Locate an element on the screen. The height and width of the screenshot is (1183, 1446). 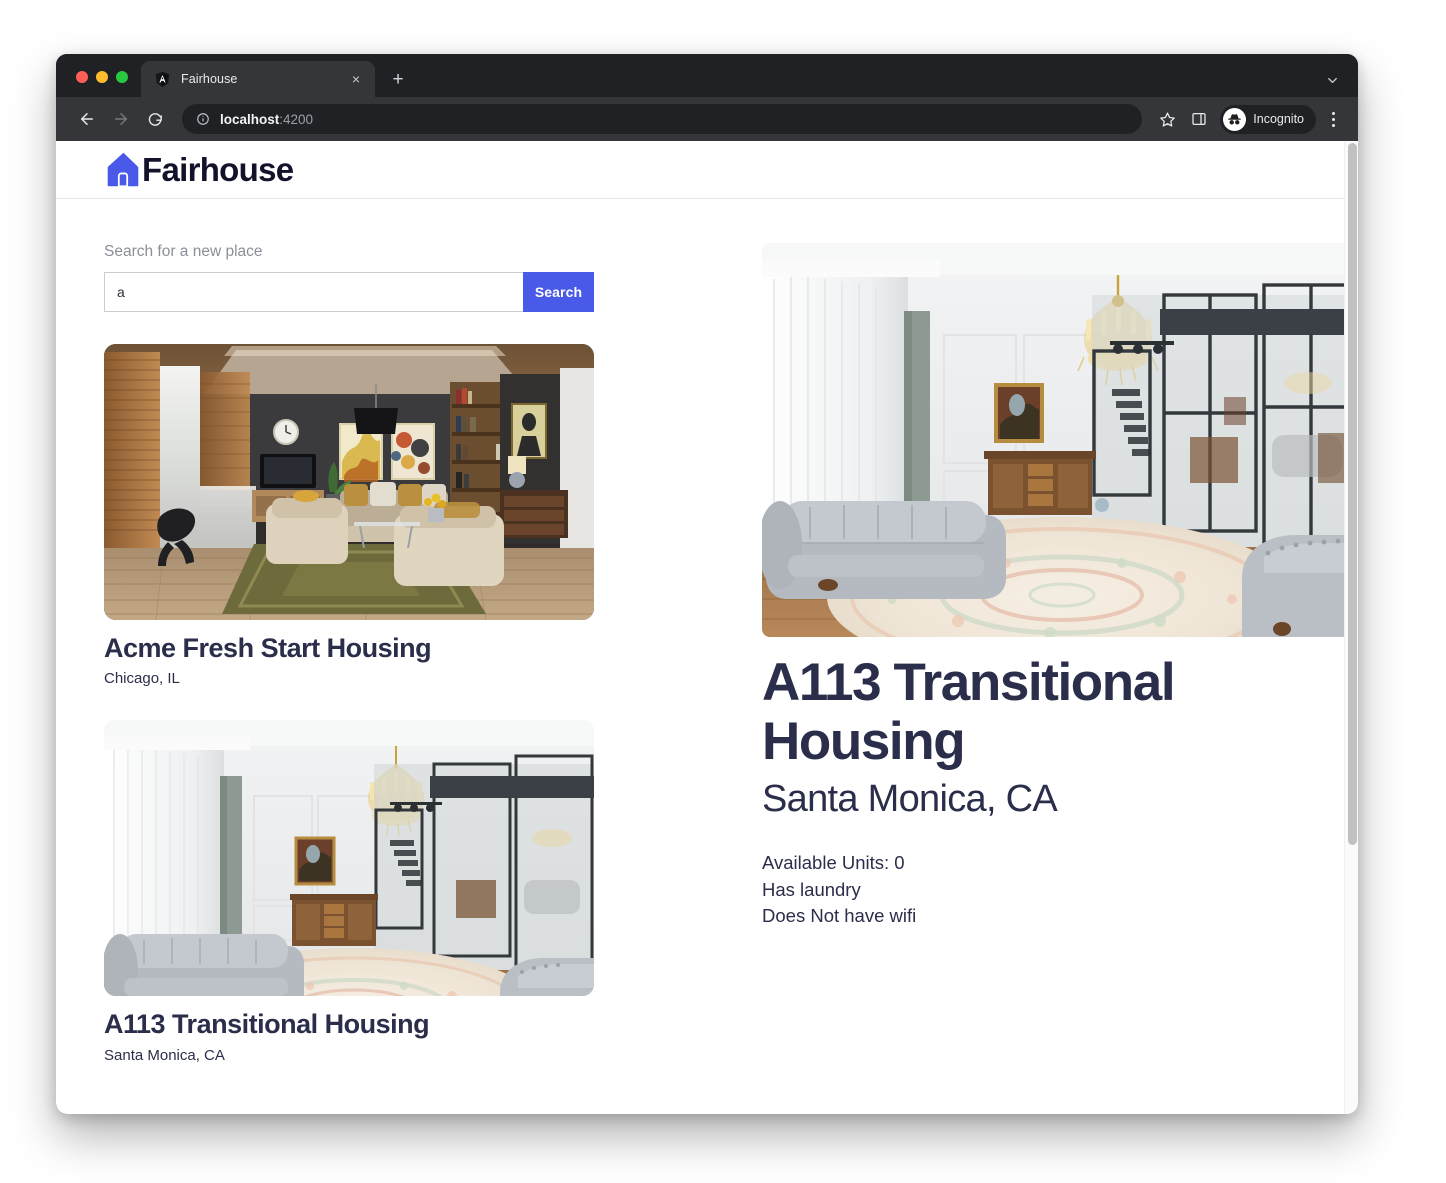
listing-name: A113 Transitional Housing is located at coordinates (267, 1024).